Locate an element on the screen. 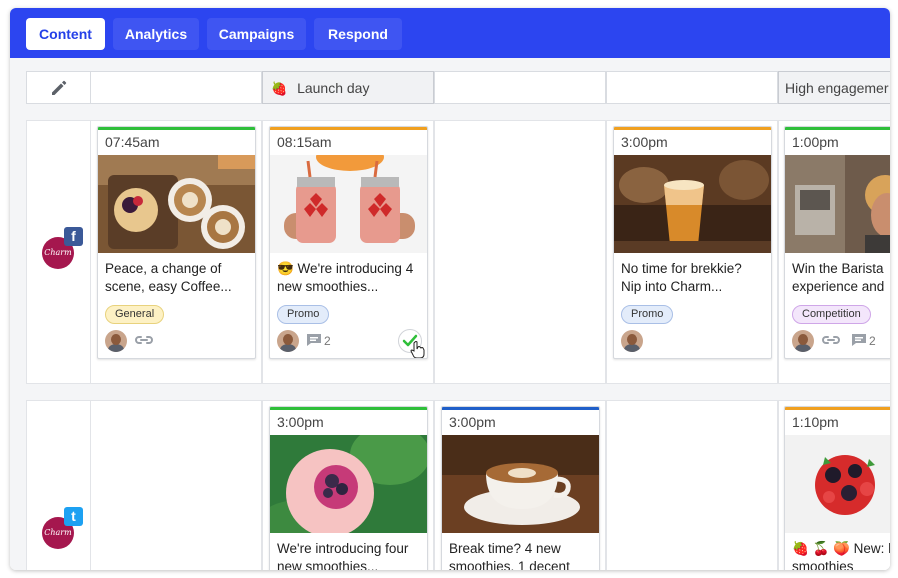  facebook-icon: f is located at coordinates (73, 236).